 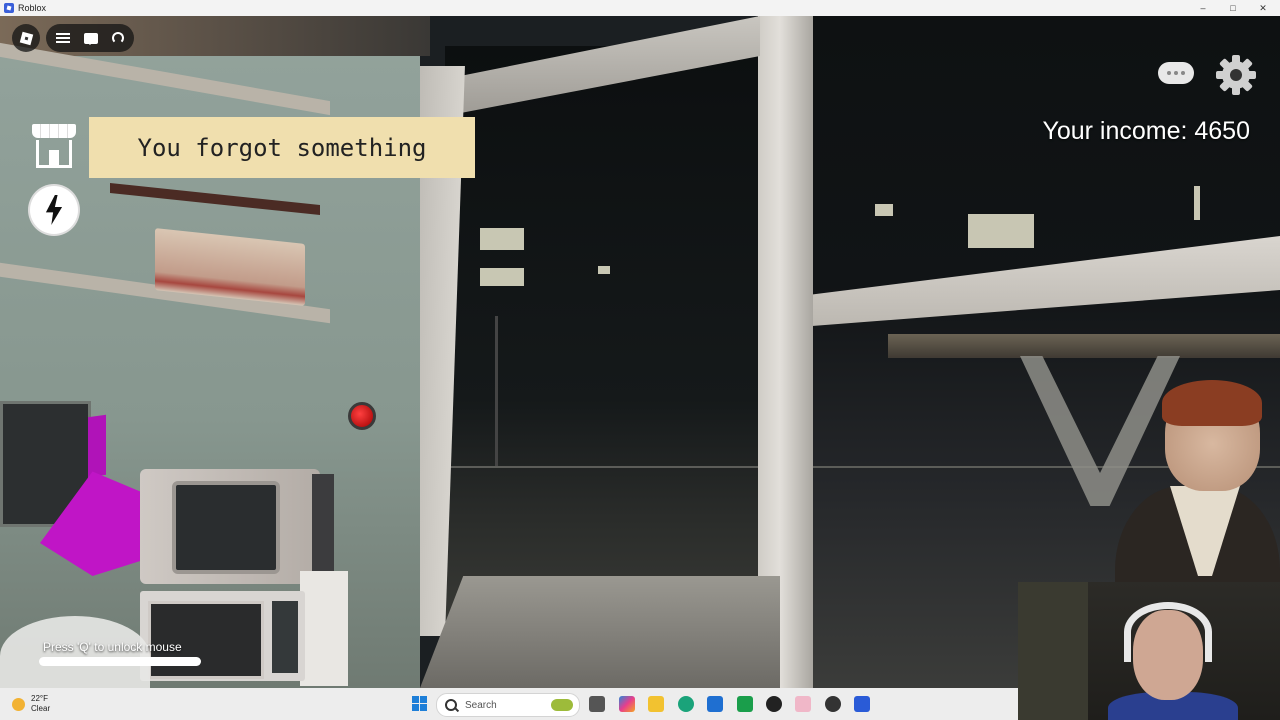 I want to click on notification-banner: You forgot something, so click(x=282, y=147).